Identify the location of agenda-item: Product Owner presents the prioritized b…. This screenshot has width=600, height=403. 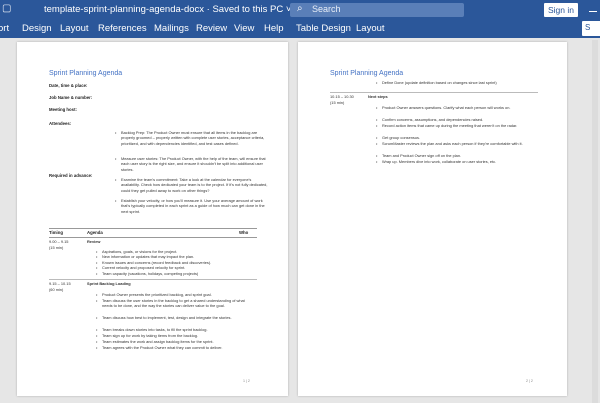
(174, 295).